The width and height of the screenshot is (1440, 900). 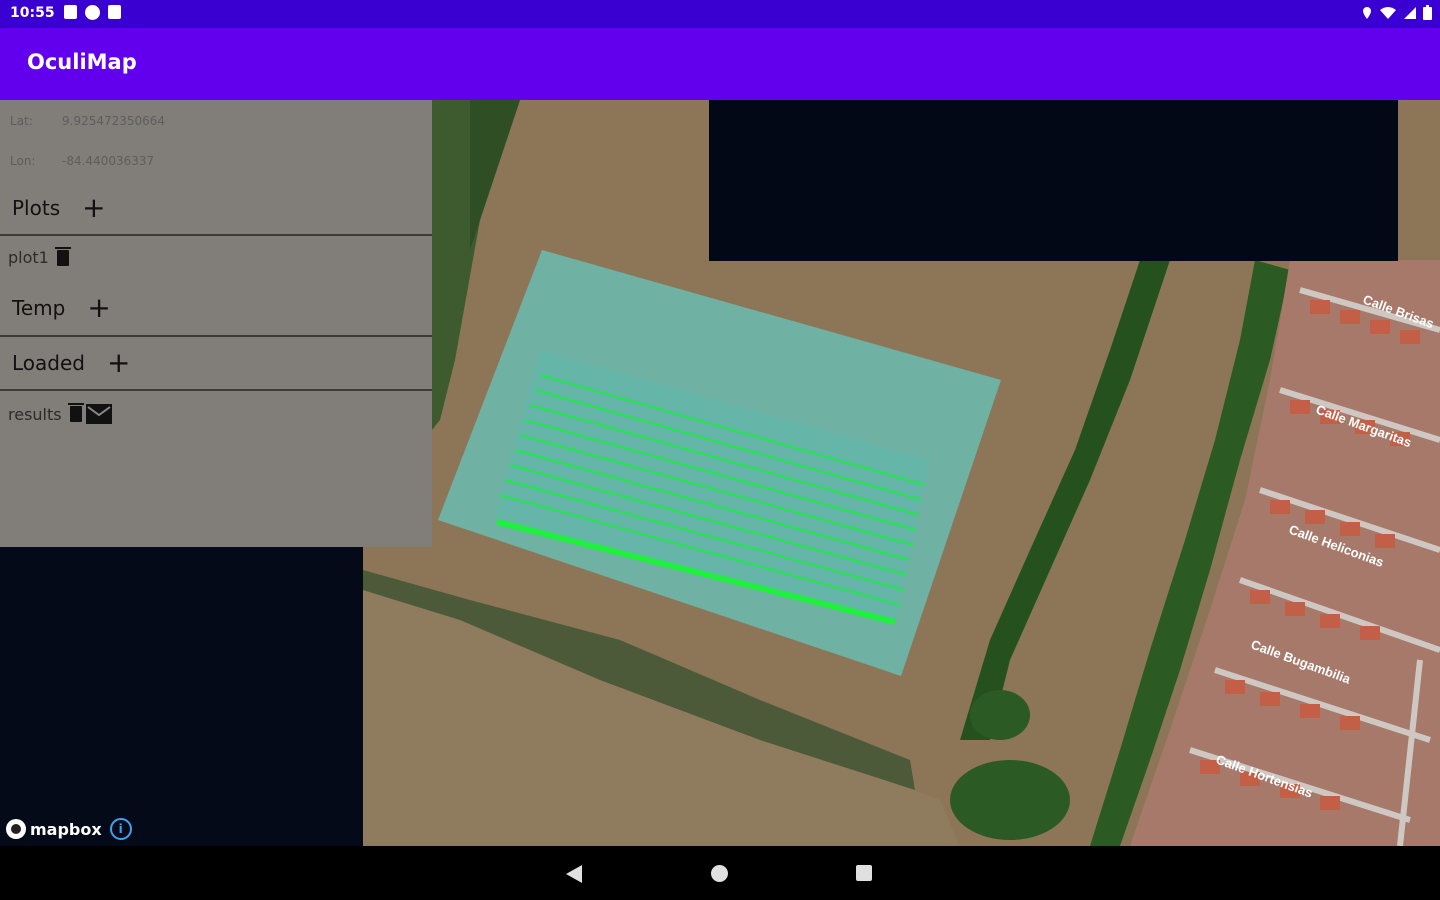 I want to click on navigation-bar, so click(x=720, y=873).